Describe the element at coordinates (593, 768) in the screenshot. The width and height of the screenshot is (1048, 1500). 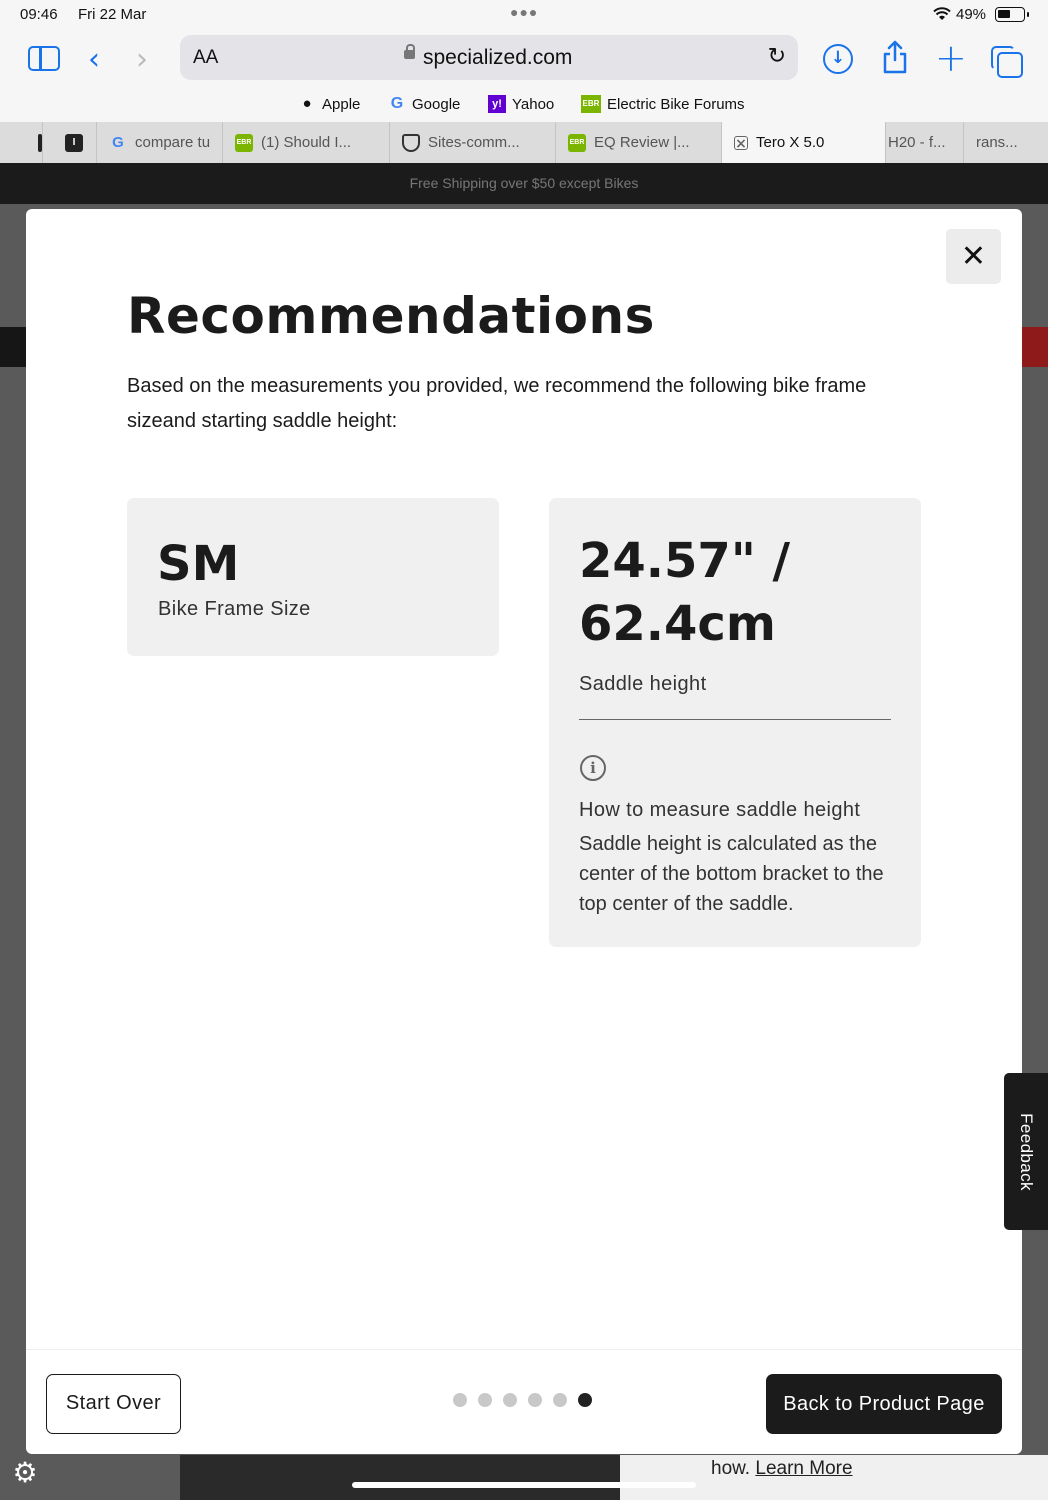
I see `info-icon: i` at that location.